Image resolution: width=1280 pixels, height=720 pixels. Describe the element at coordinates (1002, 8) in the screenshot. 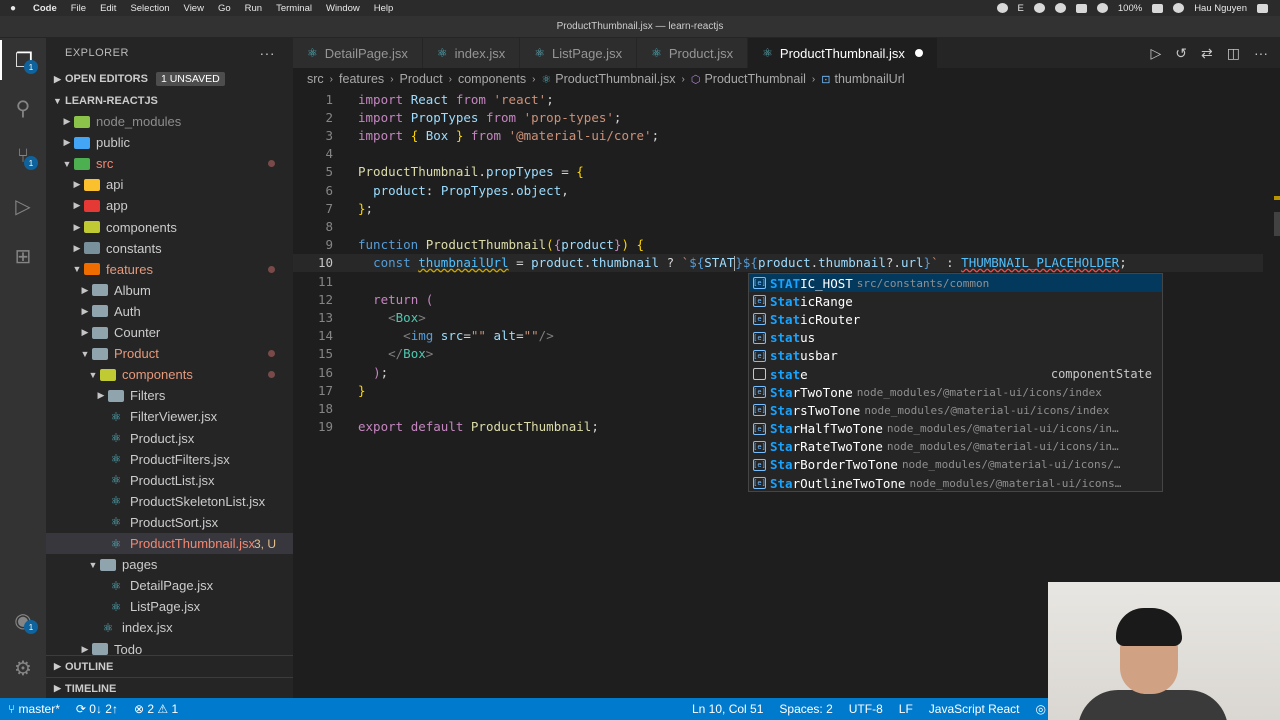

I see `record-icon` at that location.